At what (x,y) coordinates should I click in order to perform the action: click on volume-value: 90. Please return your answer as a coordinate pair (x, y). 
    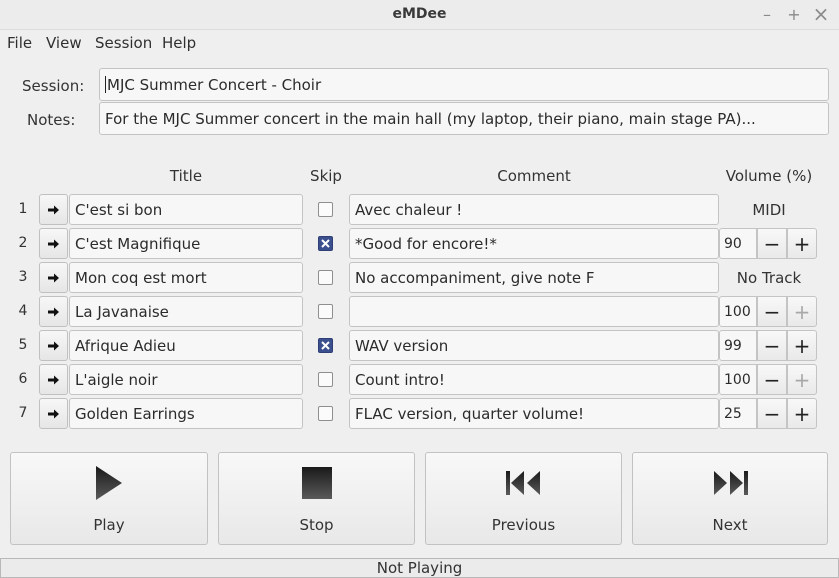
    Looking at the image, I should click on (733, 243).